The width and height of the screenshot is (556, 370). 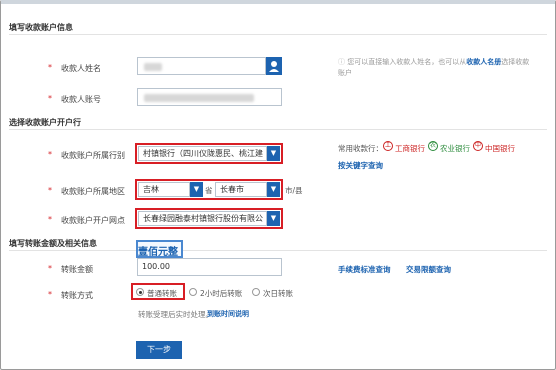 What do you see at coordinates (241, 189) in the screenshot?
I see `city-select: 长春市` at bounding box center [241, 189].